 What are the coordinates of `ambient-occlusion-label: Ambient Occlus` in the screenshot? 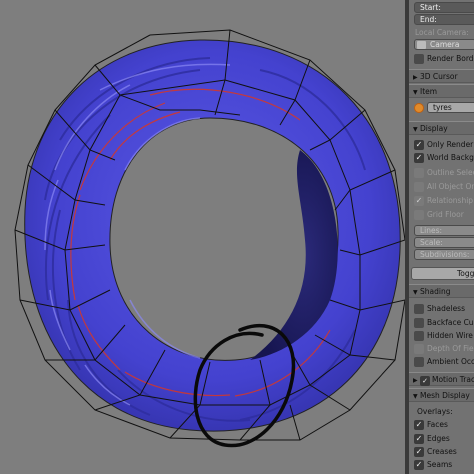 It's located at (450, 361).